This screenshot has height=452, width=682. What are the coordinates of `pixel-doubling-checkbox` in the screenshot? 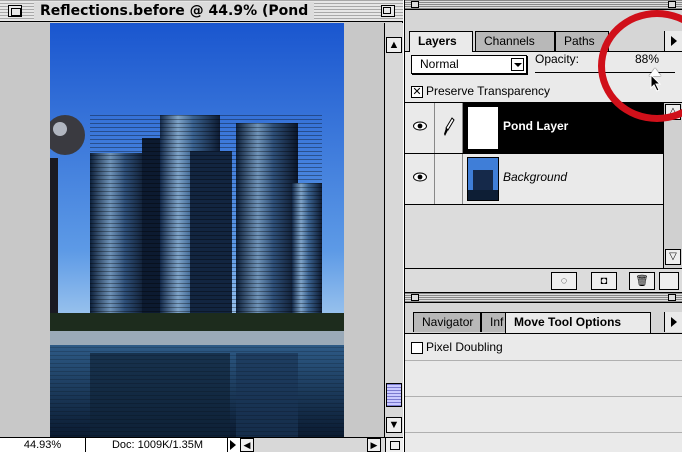 It's located at (417, 348).